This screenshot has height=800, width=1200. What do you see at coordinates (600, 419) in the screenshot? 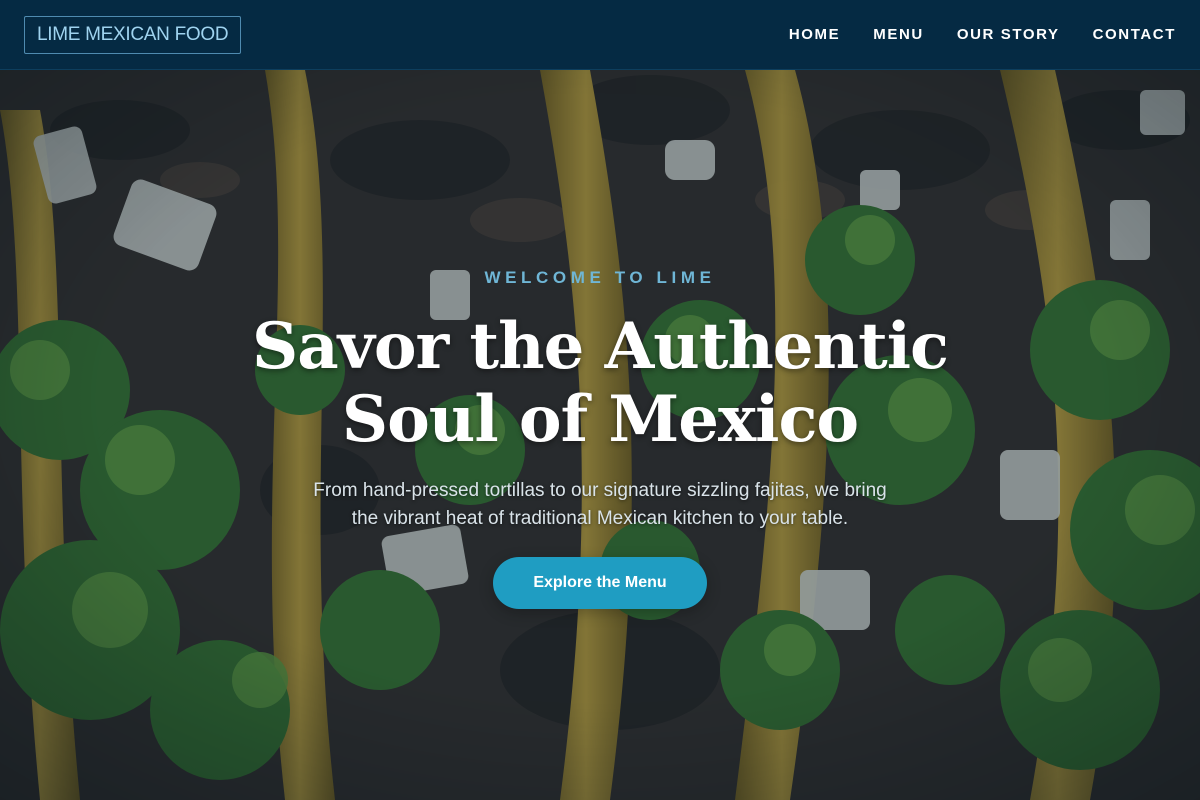
I see `hero-title-line: Soul of Mexico` at bounding box center [600, 419].